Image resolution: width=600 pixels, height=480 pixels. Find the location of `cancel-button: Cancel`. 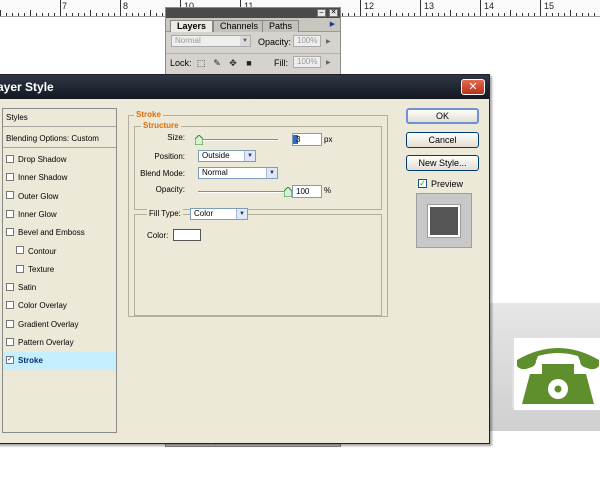

cancel-button: Cancel is located at coordinates (442, 140).